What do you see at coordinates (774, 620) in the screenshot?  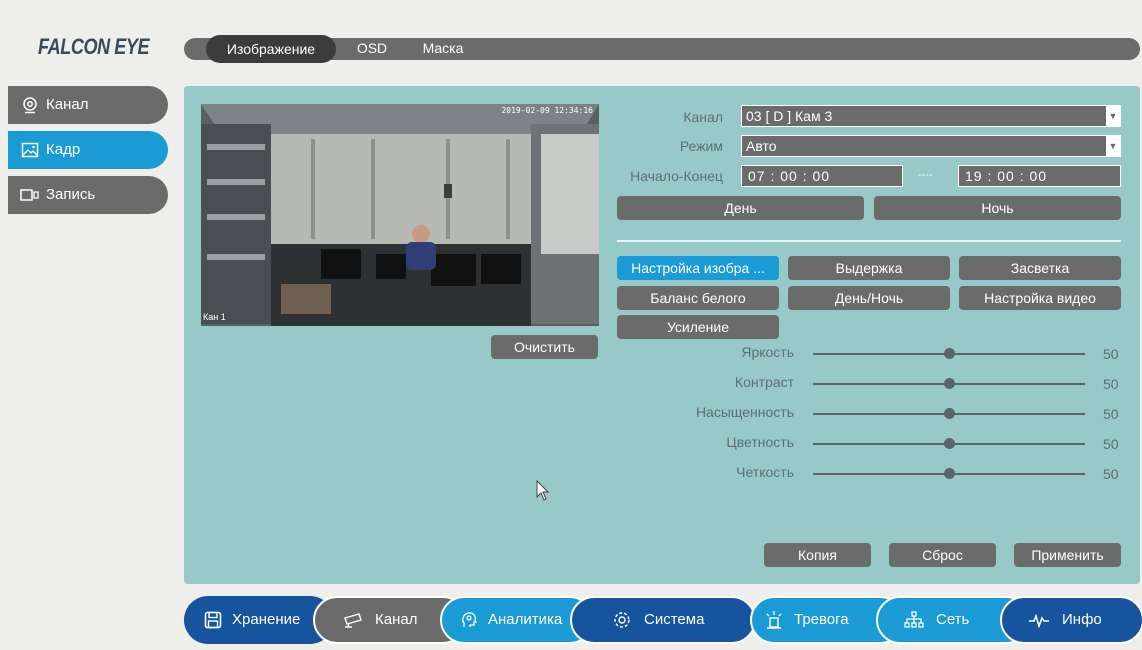 I see `alarm-icon` at bounding box center [774, 620].